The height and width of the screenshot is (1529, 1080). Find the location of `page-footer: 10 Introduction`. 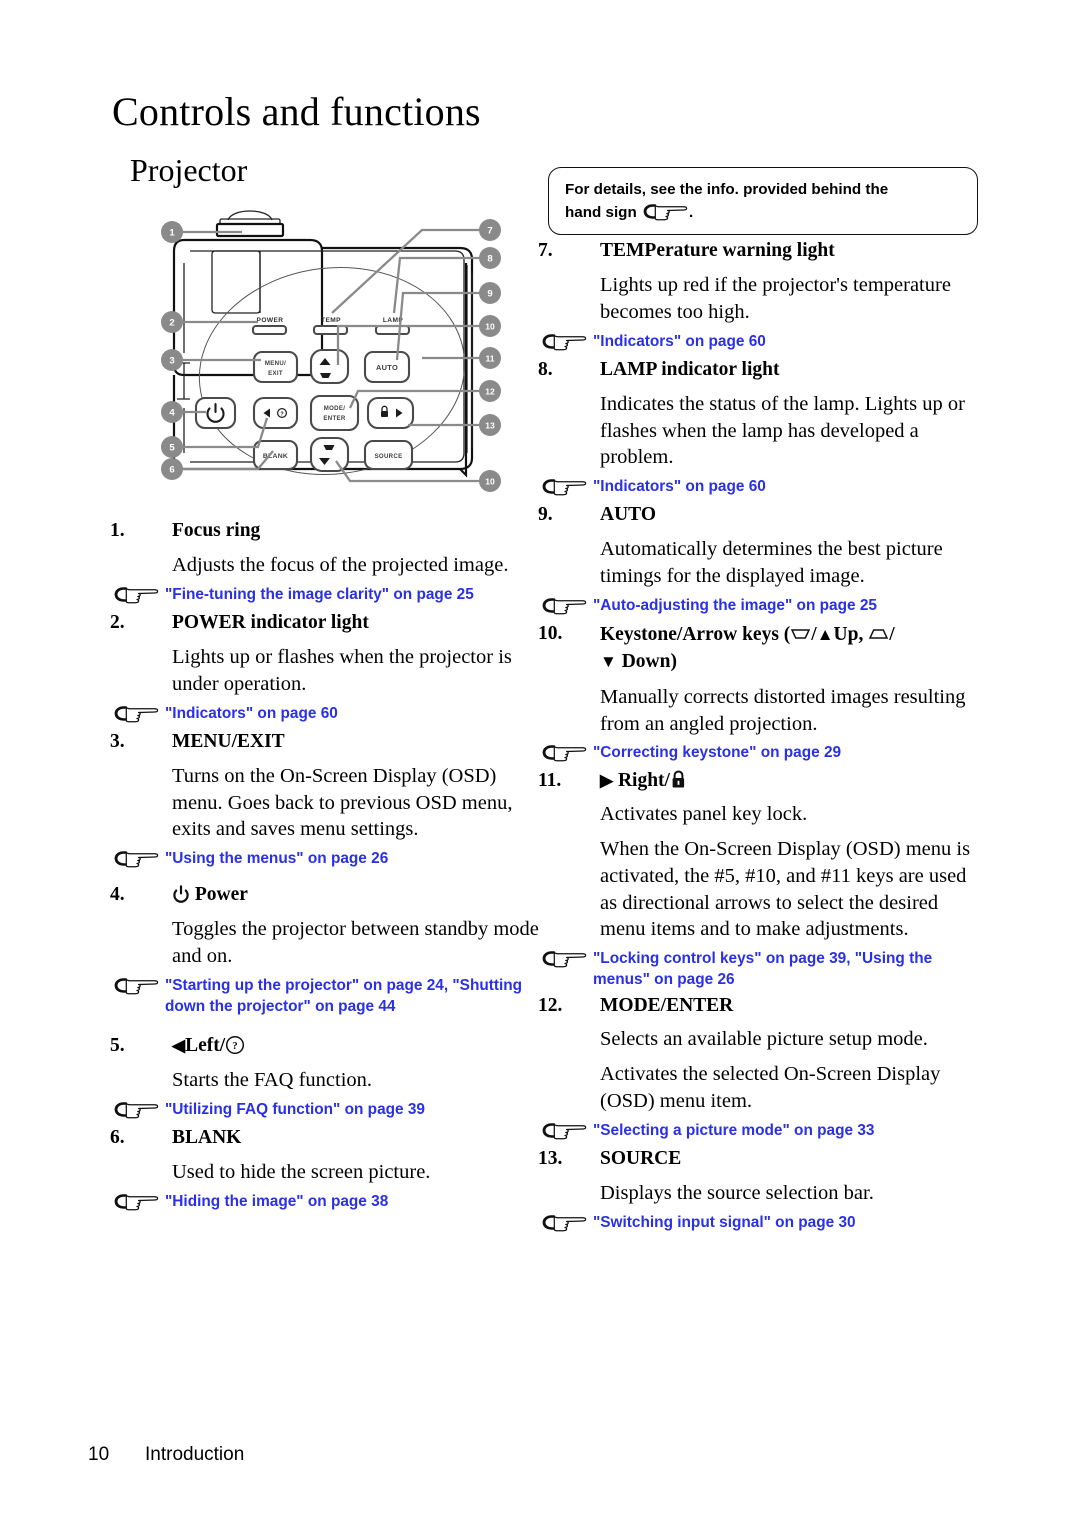

page-footer: 10 Introduction is located at coordinates (166, 1455).